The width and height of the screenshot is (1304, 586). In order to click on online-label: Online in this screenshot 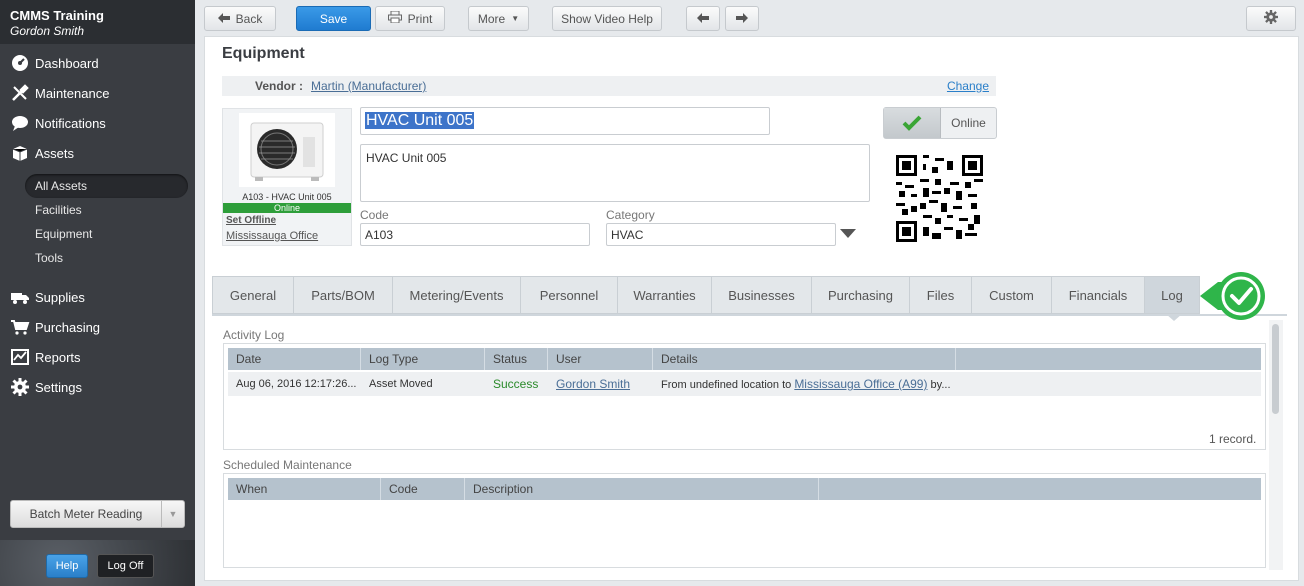, I will do `click(968, 123)`.